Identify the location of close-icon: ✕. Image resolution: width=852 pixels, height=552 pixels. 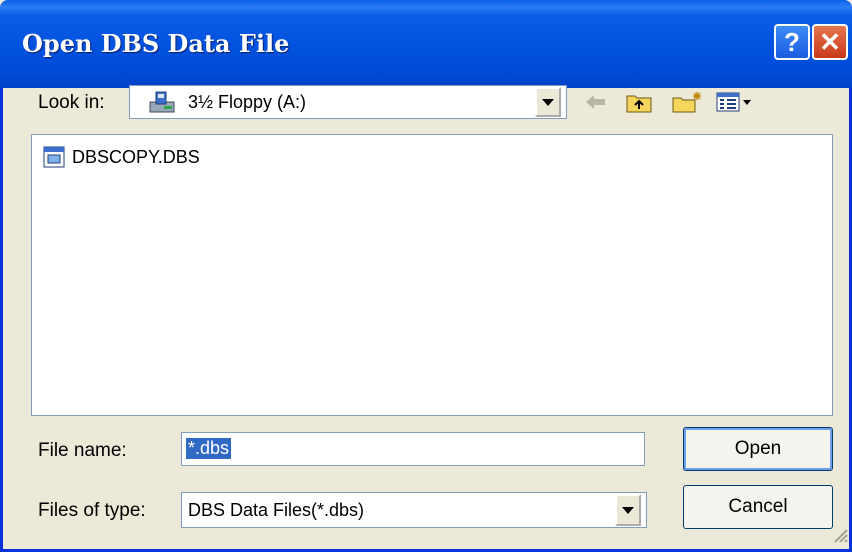
(830, 42).